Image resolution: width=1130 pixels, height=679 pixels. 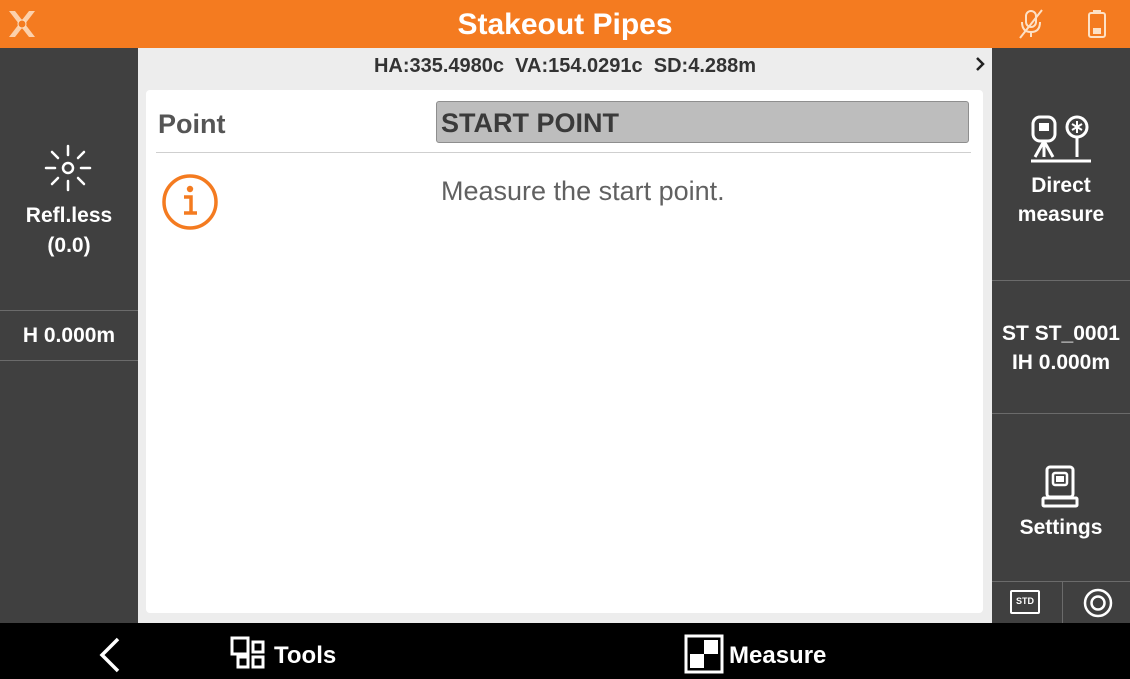 What do you see at coordinates (190, 202) in the screenshot?
I see `info-icon` at bounding box center [190, 202].